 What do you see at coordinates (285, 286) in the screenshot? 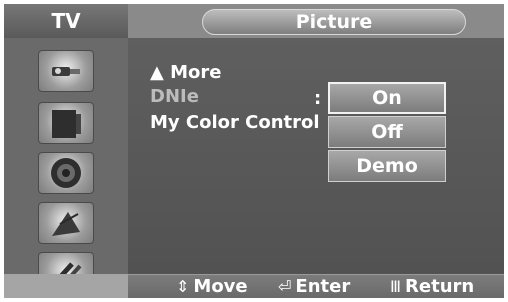
I see `enter-icon: ⏎` at bounding box center [285, 286].